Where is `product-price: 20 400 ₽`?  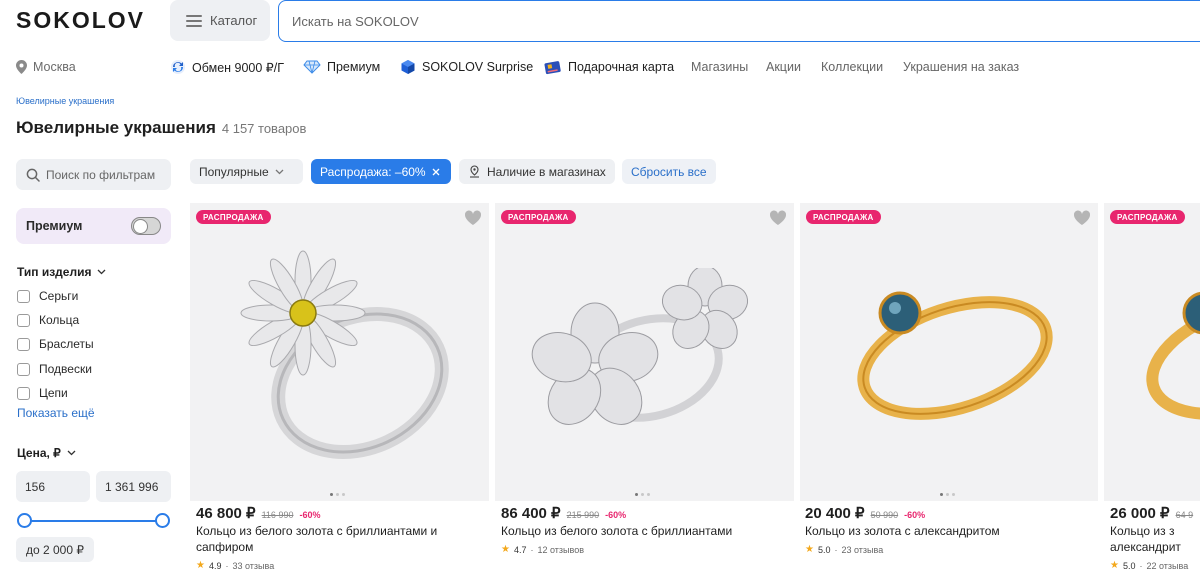 product-price: 20 400 ₽ is located at coordinates (835, 513).